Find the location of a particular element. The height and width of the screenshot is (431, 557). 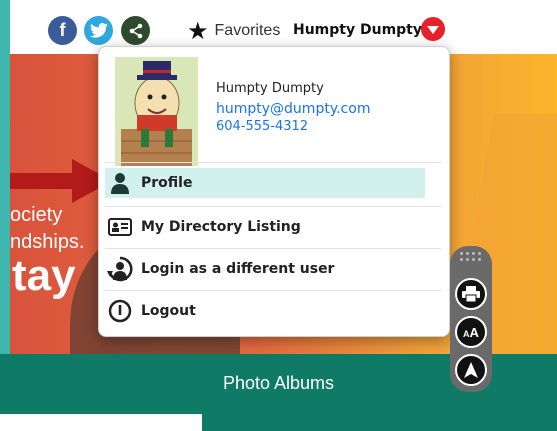

avatar is located at coordinates (156, 111).